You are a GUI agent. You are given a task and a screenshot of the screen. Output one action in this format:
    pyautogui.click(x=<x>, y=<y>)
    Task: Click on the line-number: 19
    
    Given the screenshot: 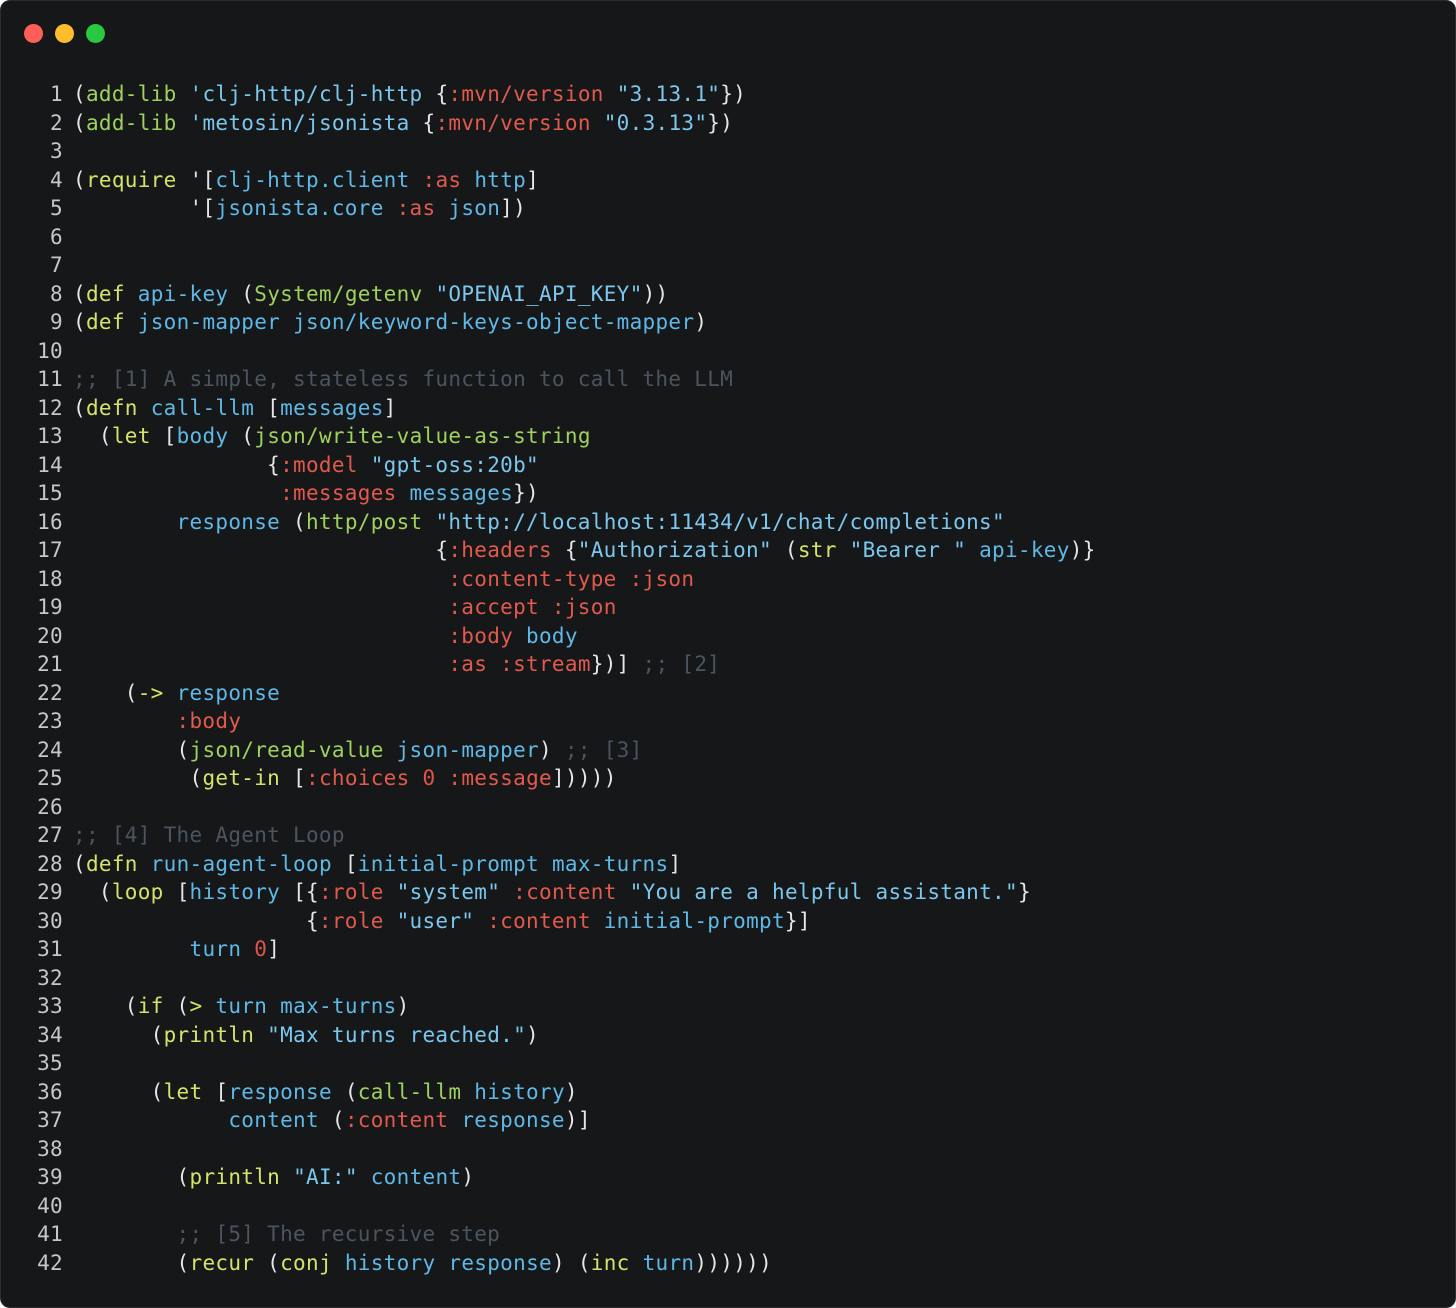 What is the action you would take?
    pyautogui.click(x=50, y=607)
    